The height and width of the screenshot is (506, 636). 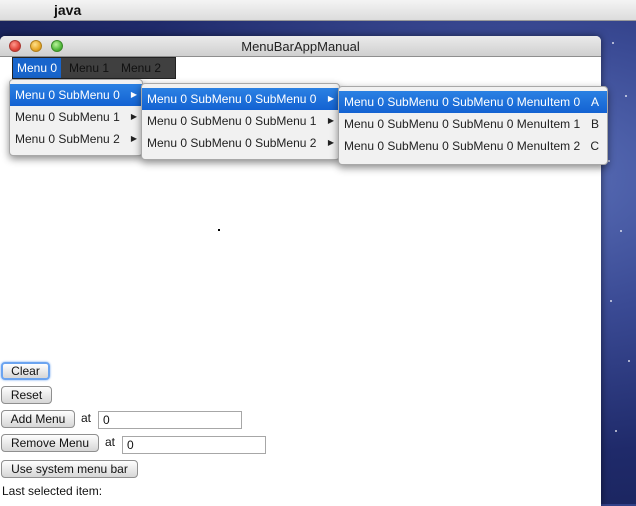 I want to click on menu-item: Menu 0 SubMenu 0 SubMenu 2 ▶, so click(x=240, y=143).